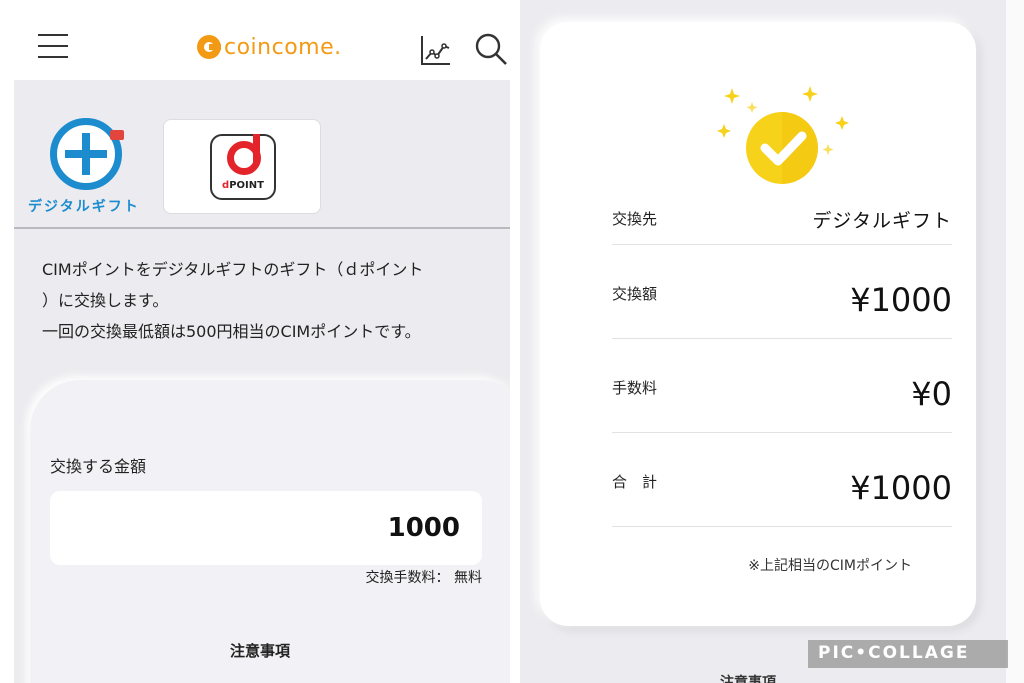 This screenshot has width=1024, height=683. What do you see at coordinates (882, 221) in the screenshot?
I see `row-value: デジタルギフト` at bounding box center [882, 221].